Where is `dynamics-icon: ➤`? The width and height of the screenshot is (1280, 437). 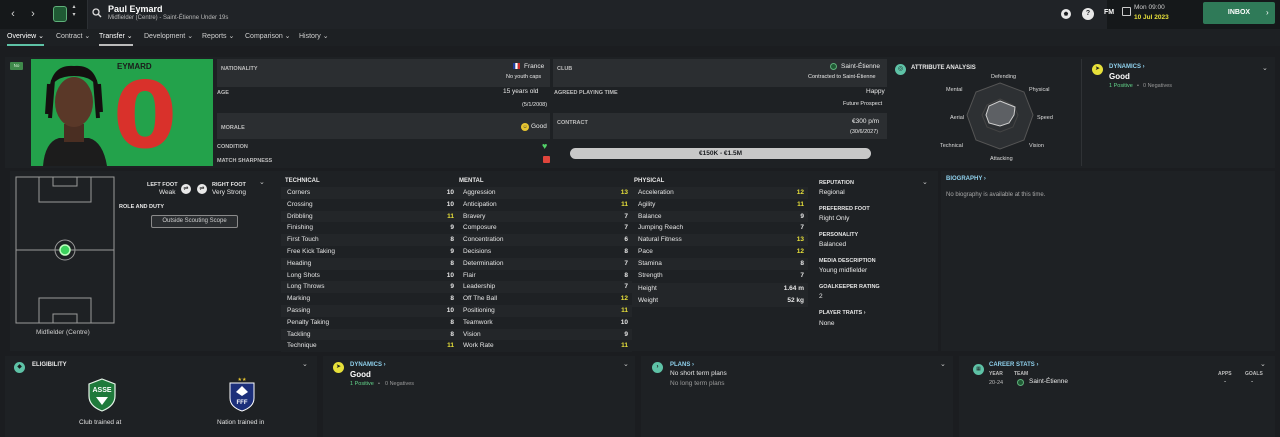
dynamics-icon: ➤ is located at coordinates (1097, 69).